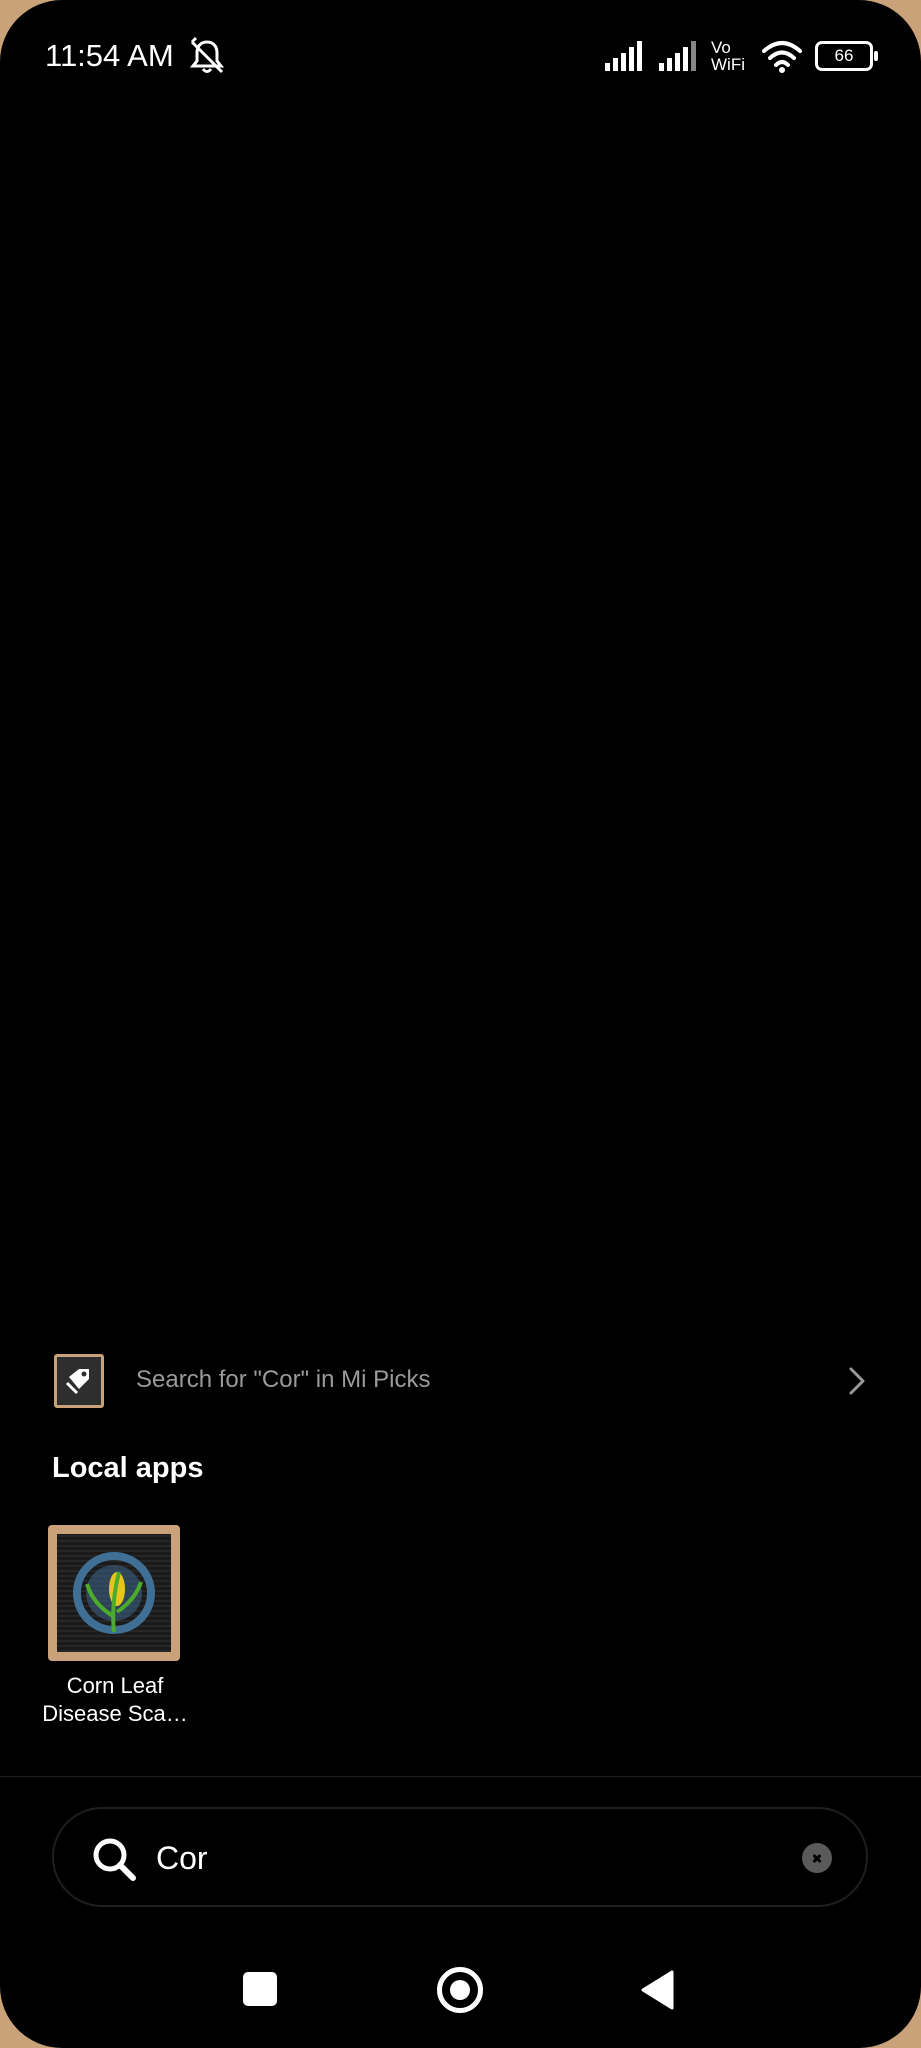  Describe the element at coordinates (128, 1468) in the screenshot. I see `local-apps-heading: Local apps` at that location.